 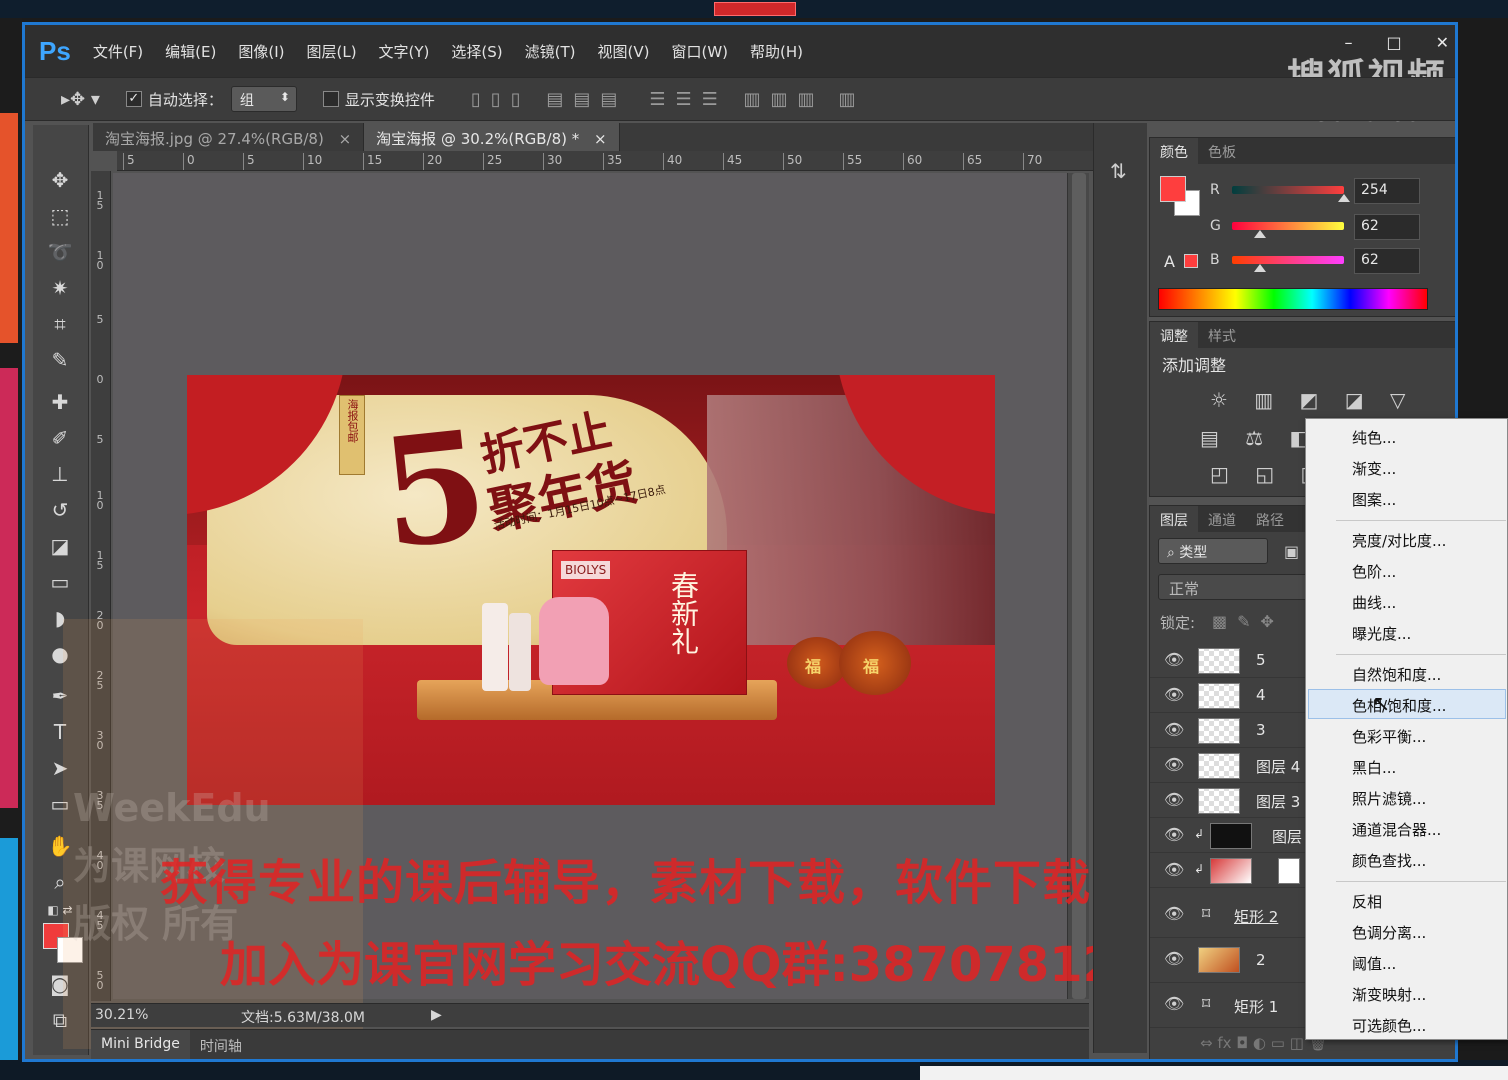 What do you see at coordinates (60, 324) in the screenshot?
I see `crop-tool-icon: ⌗` at bounding box center [60, 324].